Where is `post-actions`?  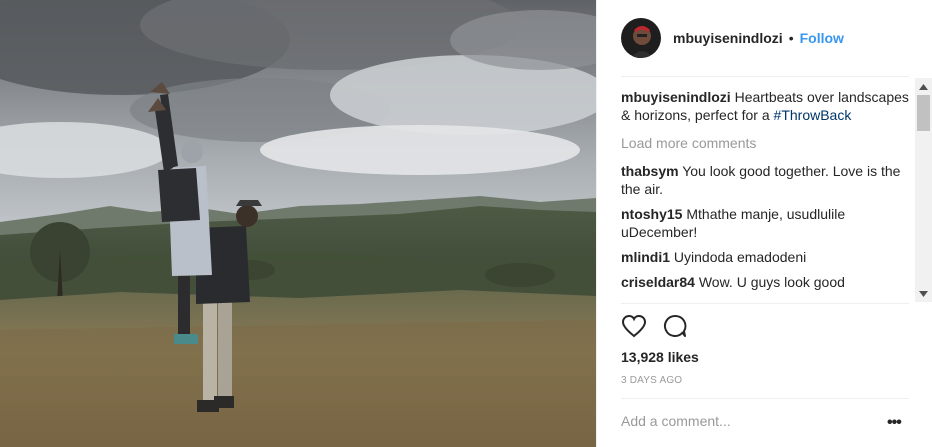
post-actions is located at coordinates (654, 328).